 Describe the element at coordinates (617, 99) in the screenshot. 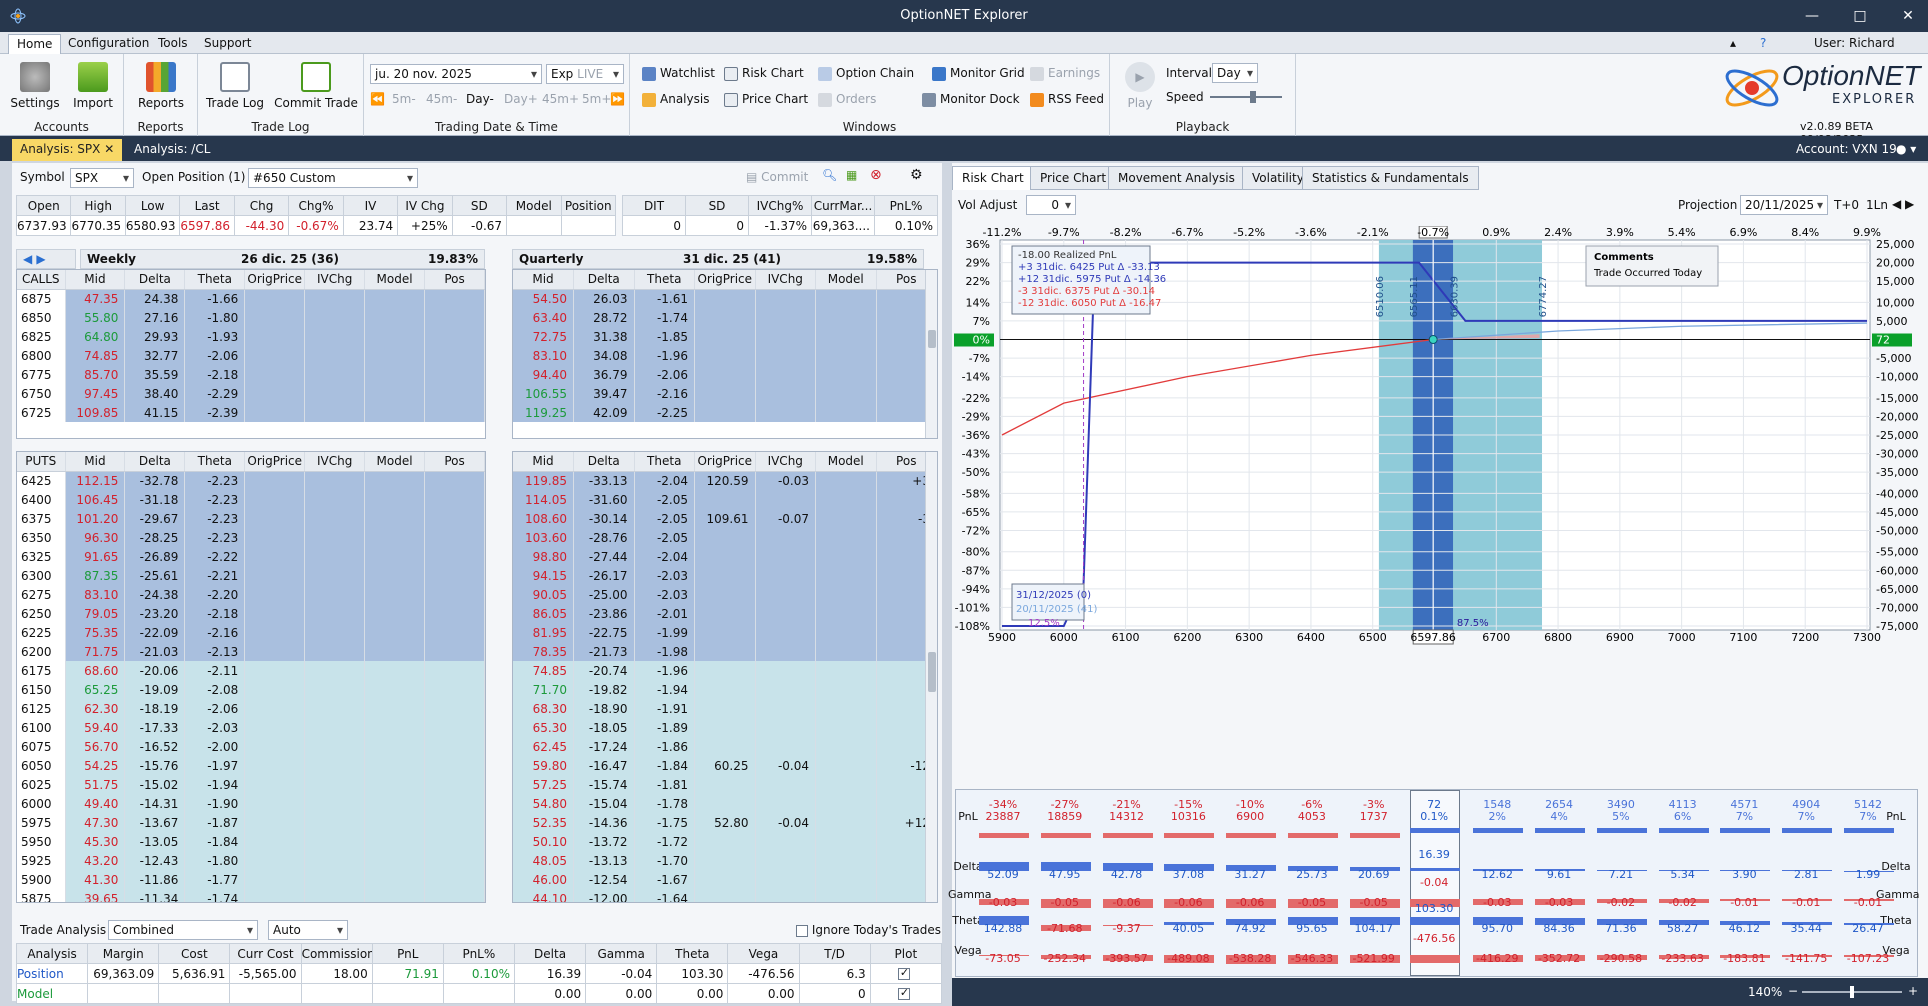

I see `step-forward-icon: ⏩` at that location.